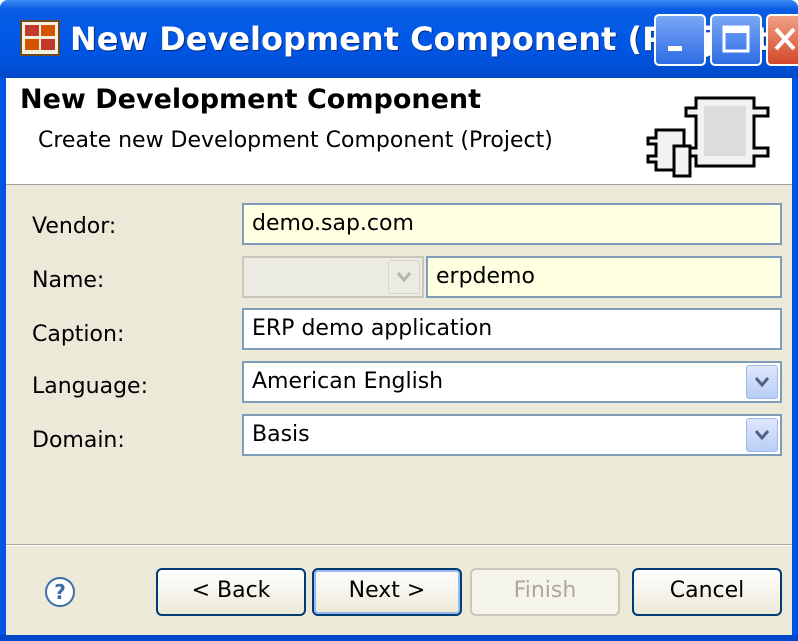 The width and height of the screenshot is (798, 641). I want to click on cancel-button: Cancel, so click(707, 592).